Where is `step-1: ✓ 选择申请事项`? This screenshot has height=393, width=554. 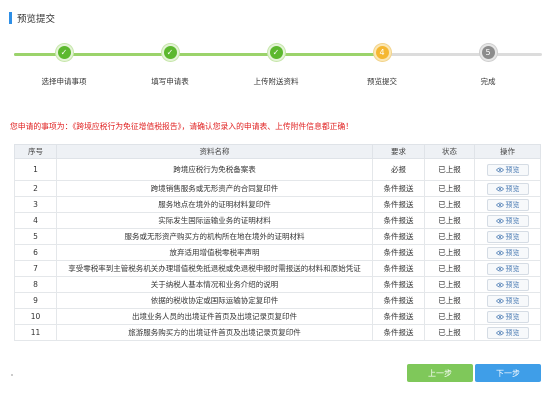
step-1: ✓ 选择申请事项 is located at coordinates (64, 63).